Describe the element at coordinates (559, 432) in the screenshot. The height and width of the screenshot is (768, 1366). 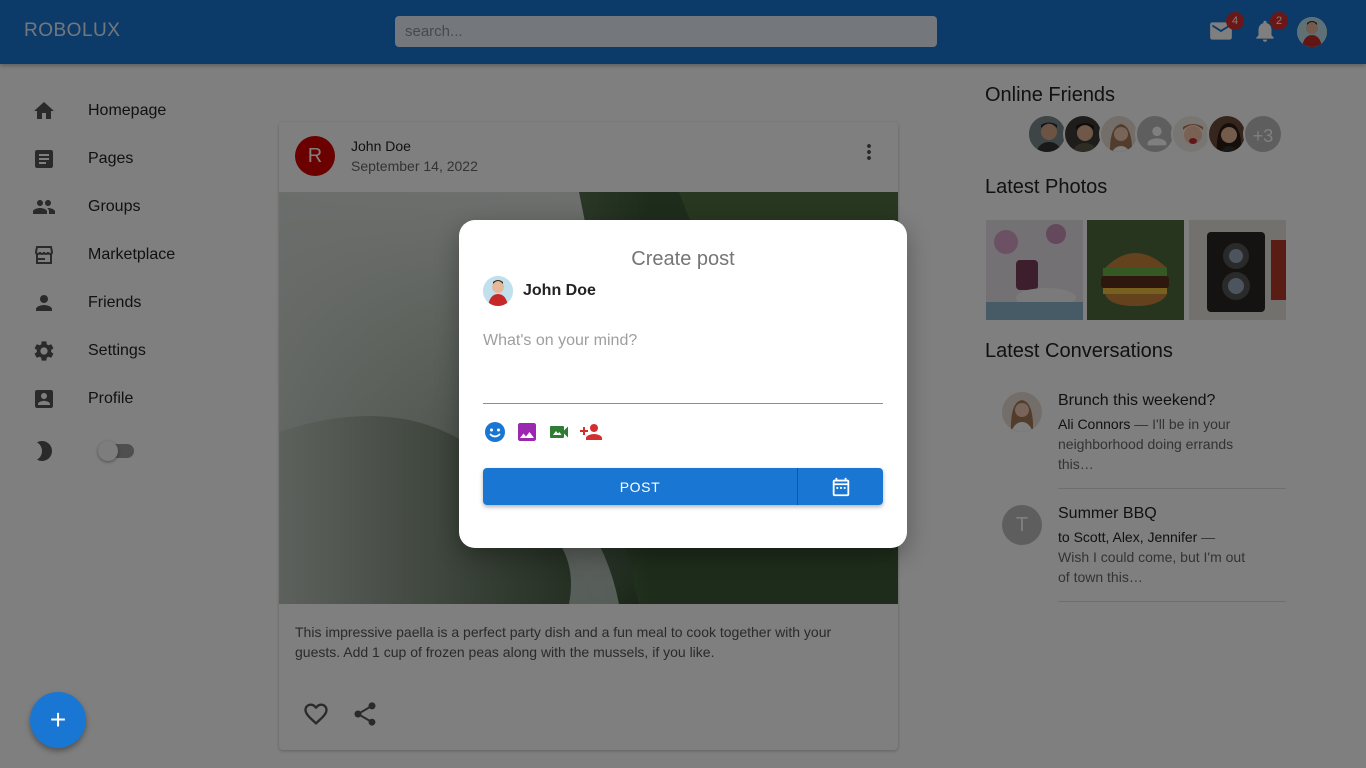
I see `video-camera-icon` at that location.